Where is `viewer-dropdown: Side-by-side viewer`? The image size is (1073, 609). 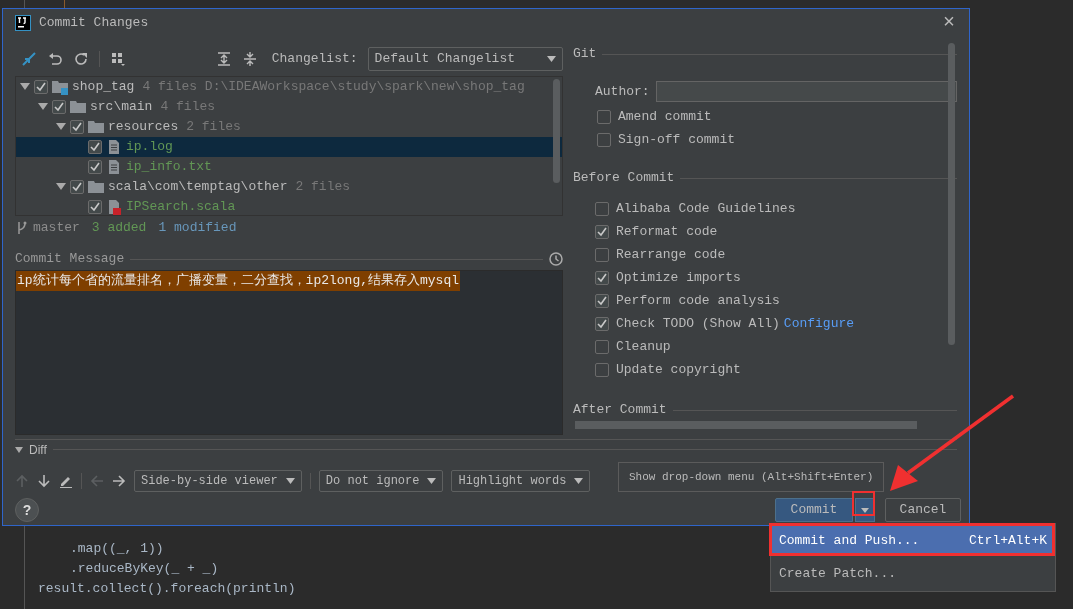 viewer-dropdown: Side-by-side viewer is located at coordinates (218, 481).